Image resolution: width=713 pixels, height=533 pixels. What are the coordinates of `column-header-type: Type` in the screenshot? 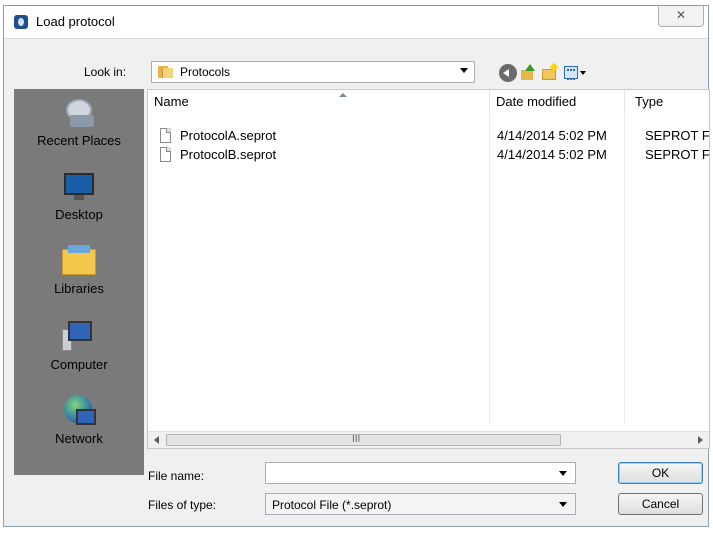 It's located at (666, 102).